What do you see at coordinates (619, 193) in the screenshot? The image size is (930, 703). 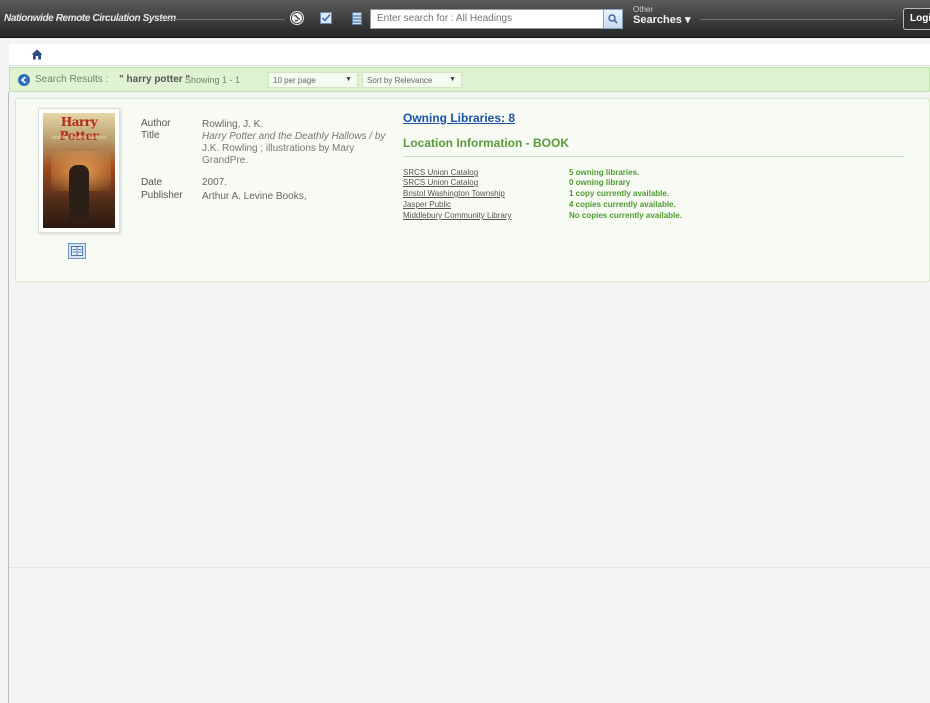 I see `library-status: 1 copy currently available.` at bounding box center [619, 193].